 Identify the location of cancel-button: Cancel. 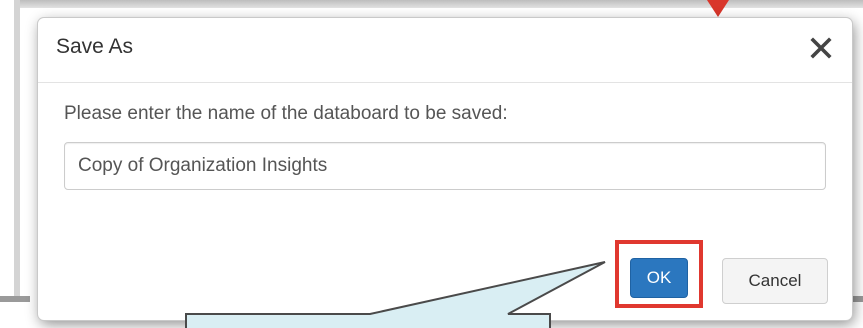
(775, 281).